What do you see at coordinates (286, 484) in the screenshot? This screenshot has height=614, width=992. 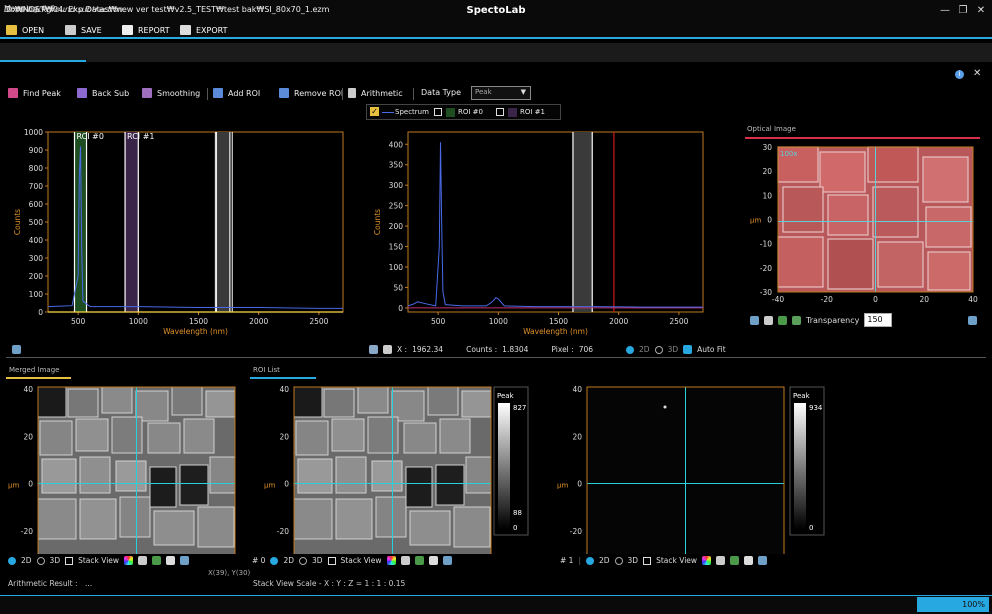 I see `y-tick-label: 0` at bounding box center [286, 484].